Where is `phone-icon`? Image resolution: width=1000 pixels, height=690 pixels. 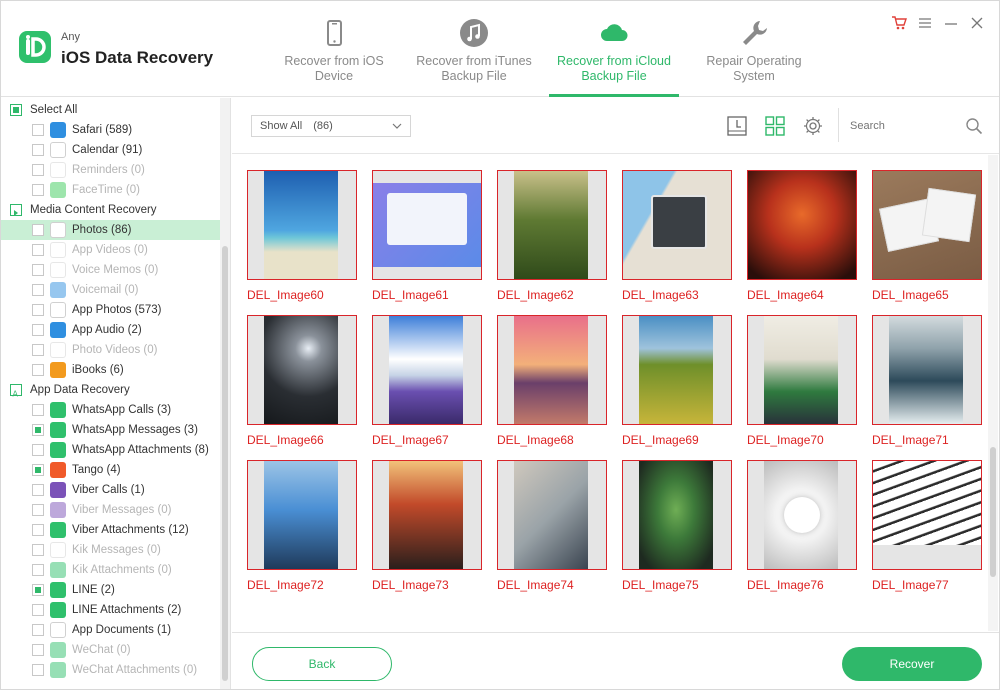 phone-icon is located at coordinates (334, 33).